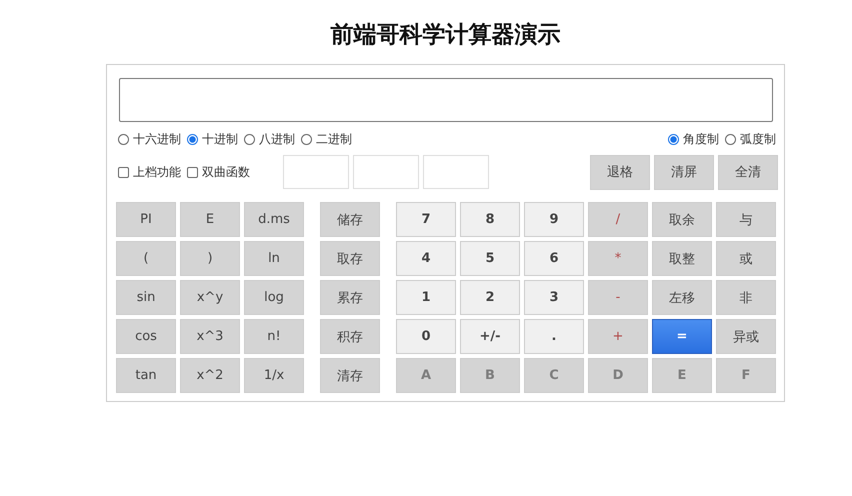 The image size is (852, 496). Describe the element at coordinates (326, 139) in the screenshot. I see `base-option: 二进制` at that location.